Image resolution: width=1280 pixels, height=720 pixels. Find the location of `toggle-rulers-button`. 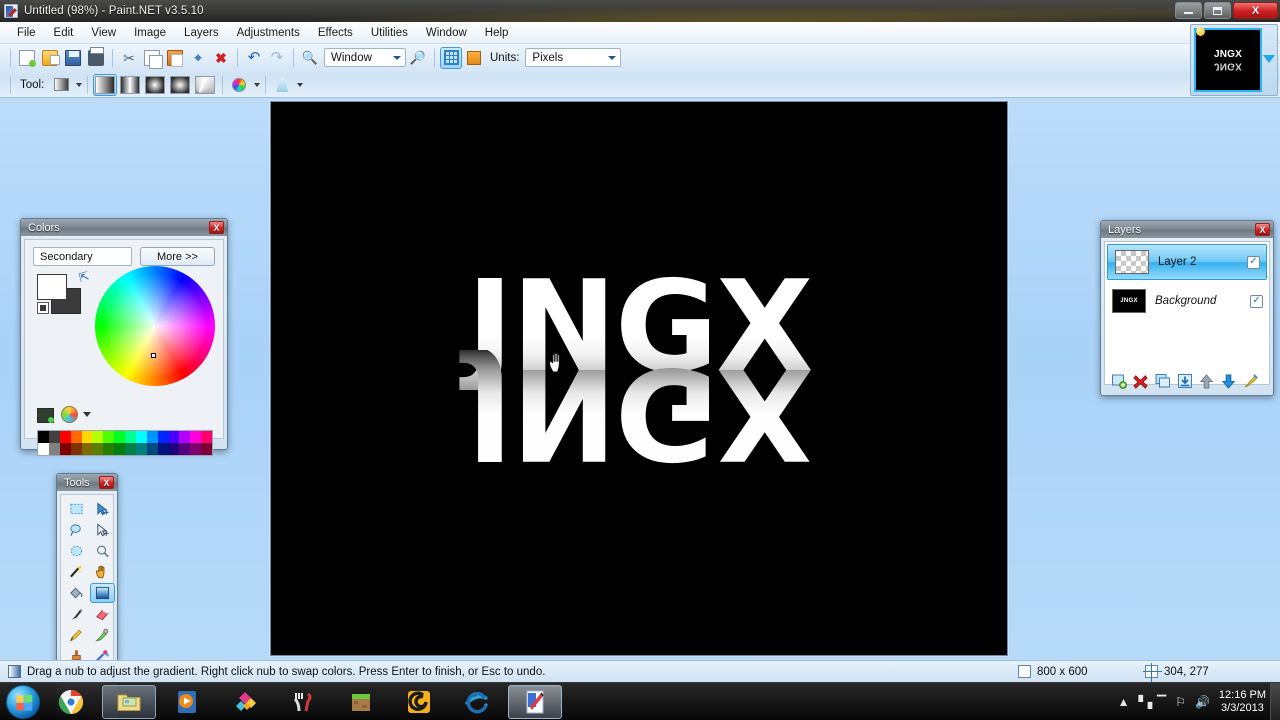

toggle-rulers-button is located at coordinates (474, 58).